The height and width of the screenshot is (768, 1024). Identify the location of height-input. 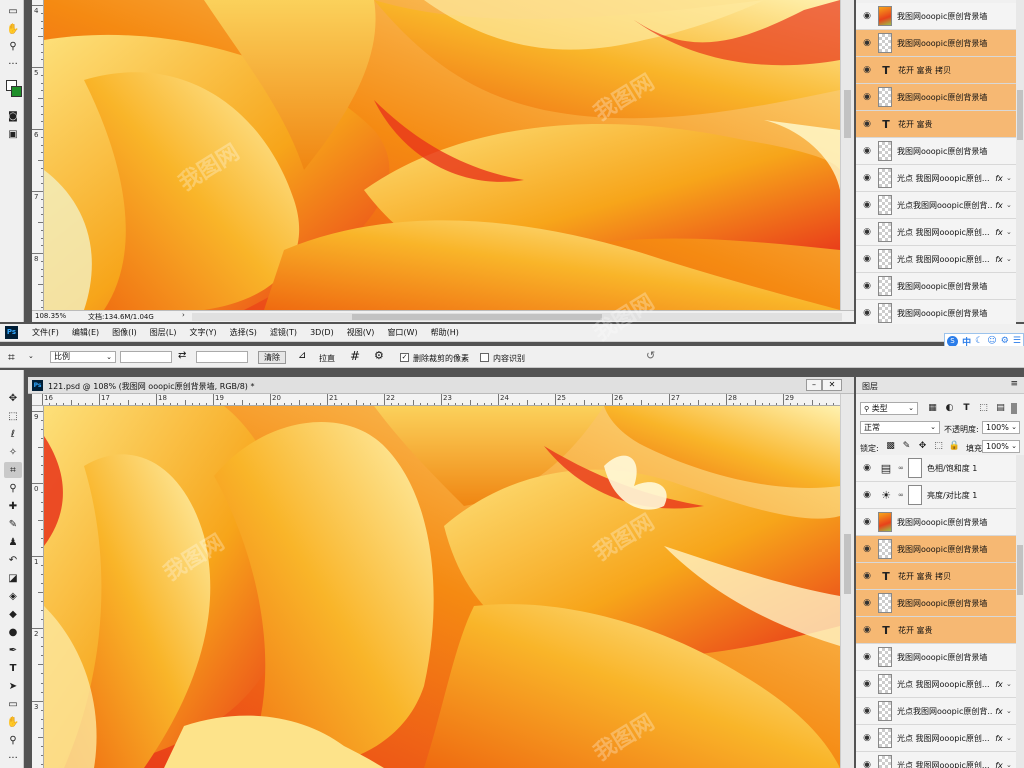
(222, 357).